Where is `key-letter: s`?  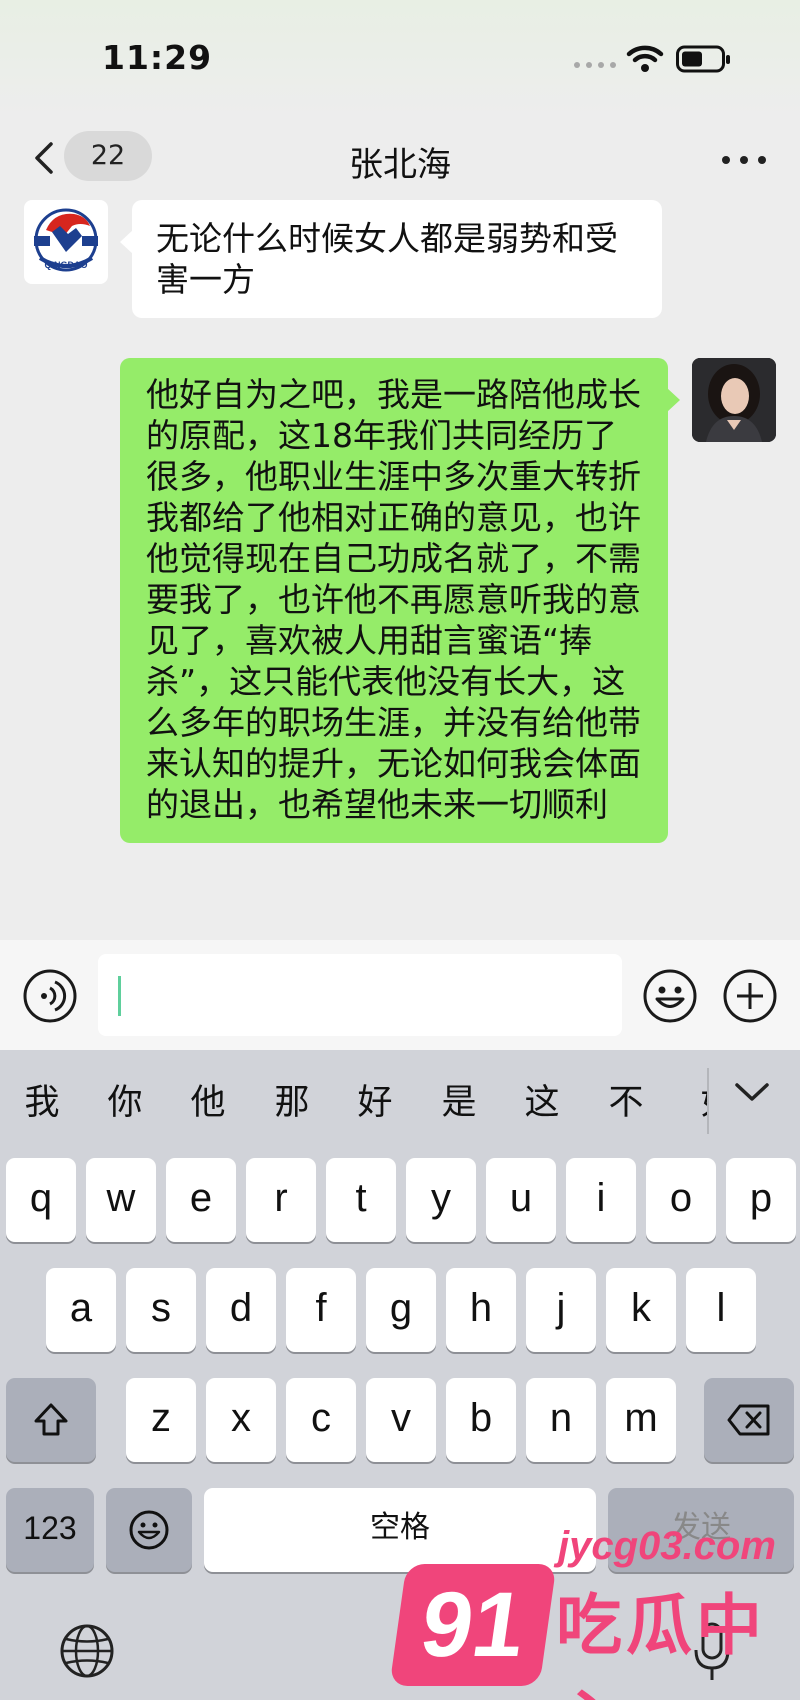 key-letter: s is located at coordinates (161, 1310).